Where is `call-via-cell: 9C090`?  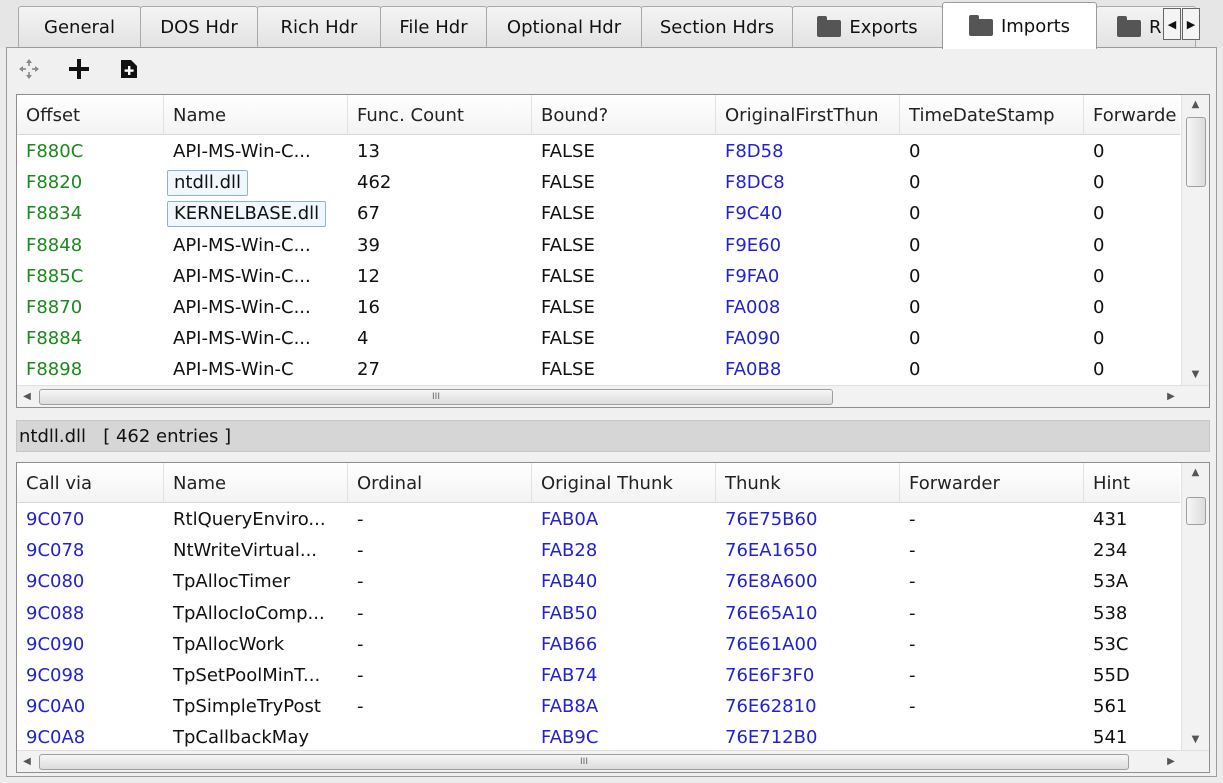
call-via-cell: 9C090 is located at coordinates (90, 643).